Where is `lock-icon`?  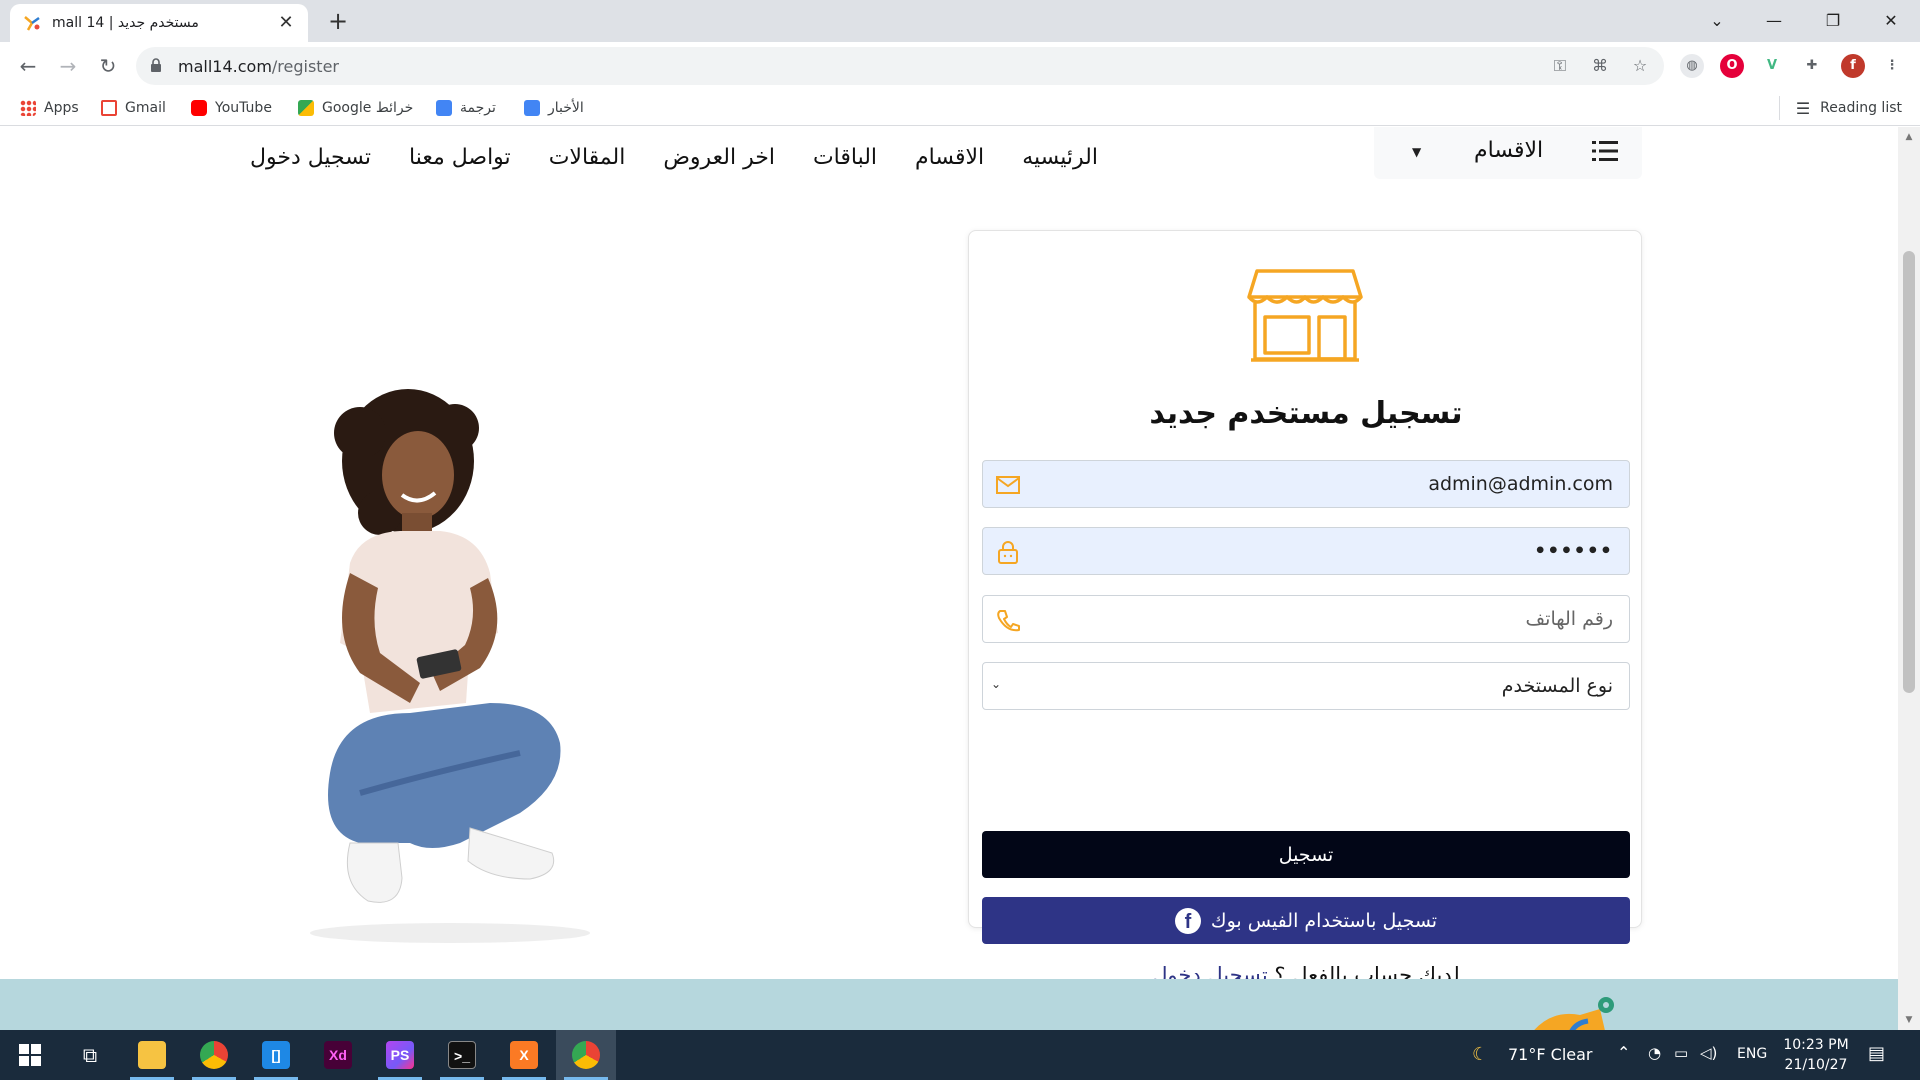 lock-icon is located at coordinates (156, 65).